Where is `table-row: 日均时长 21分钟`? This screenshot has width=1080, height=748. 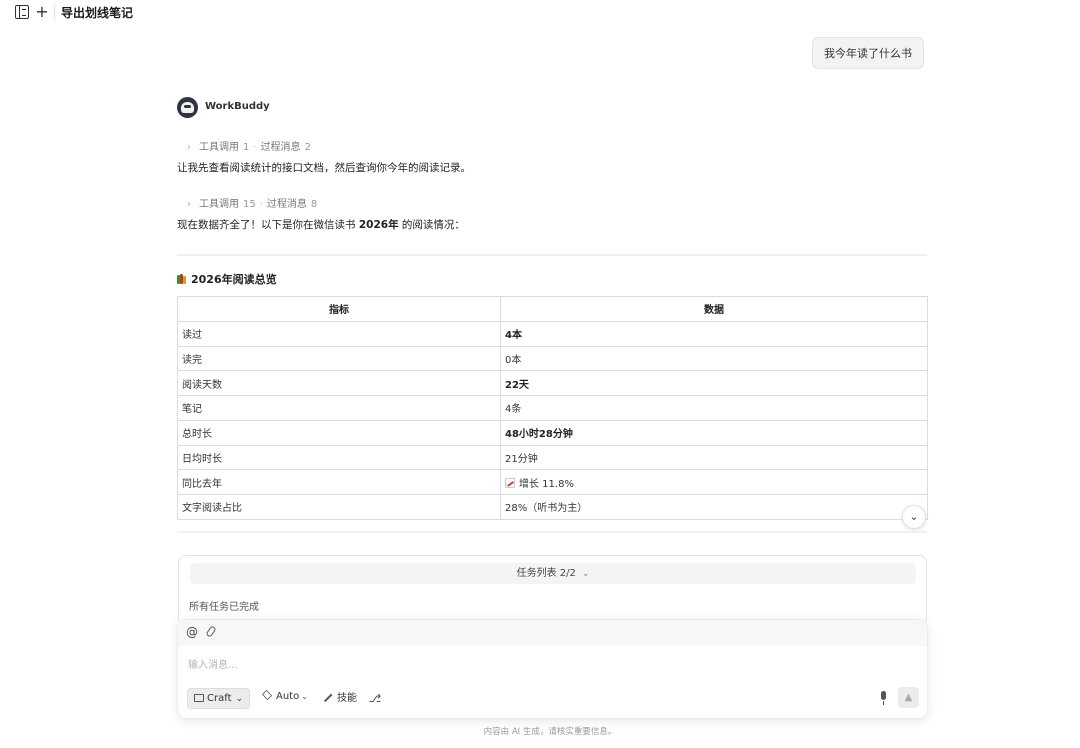 table-row: 日均时长 21分钟 is located at coordinates (552, 457).